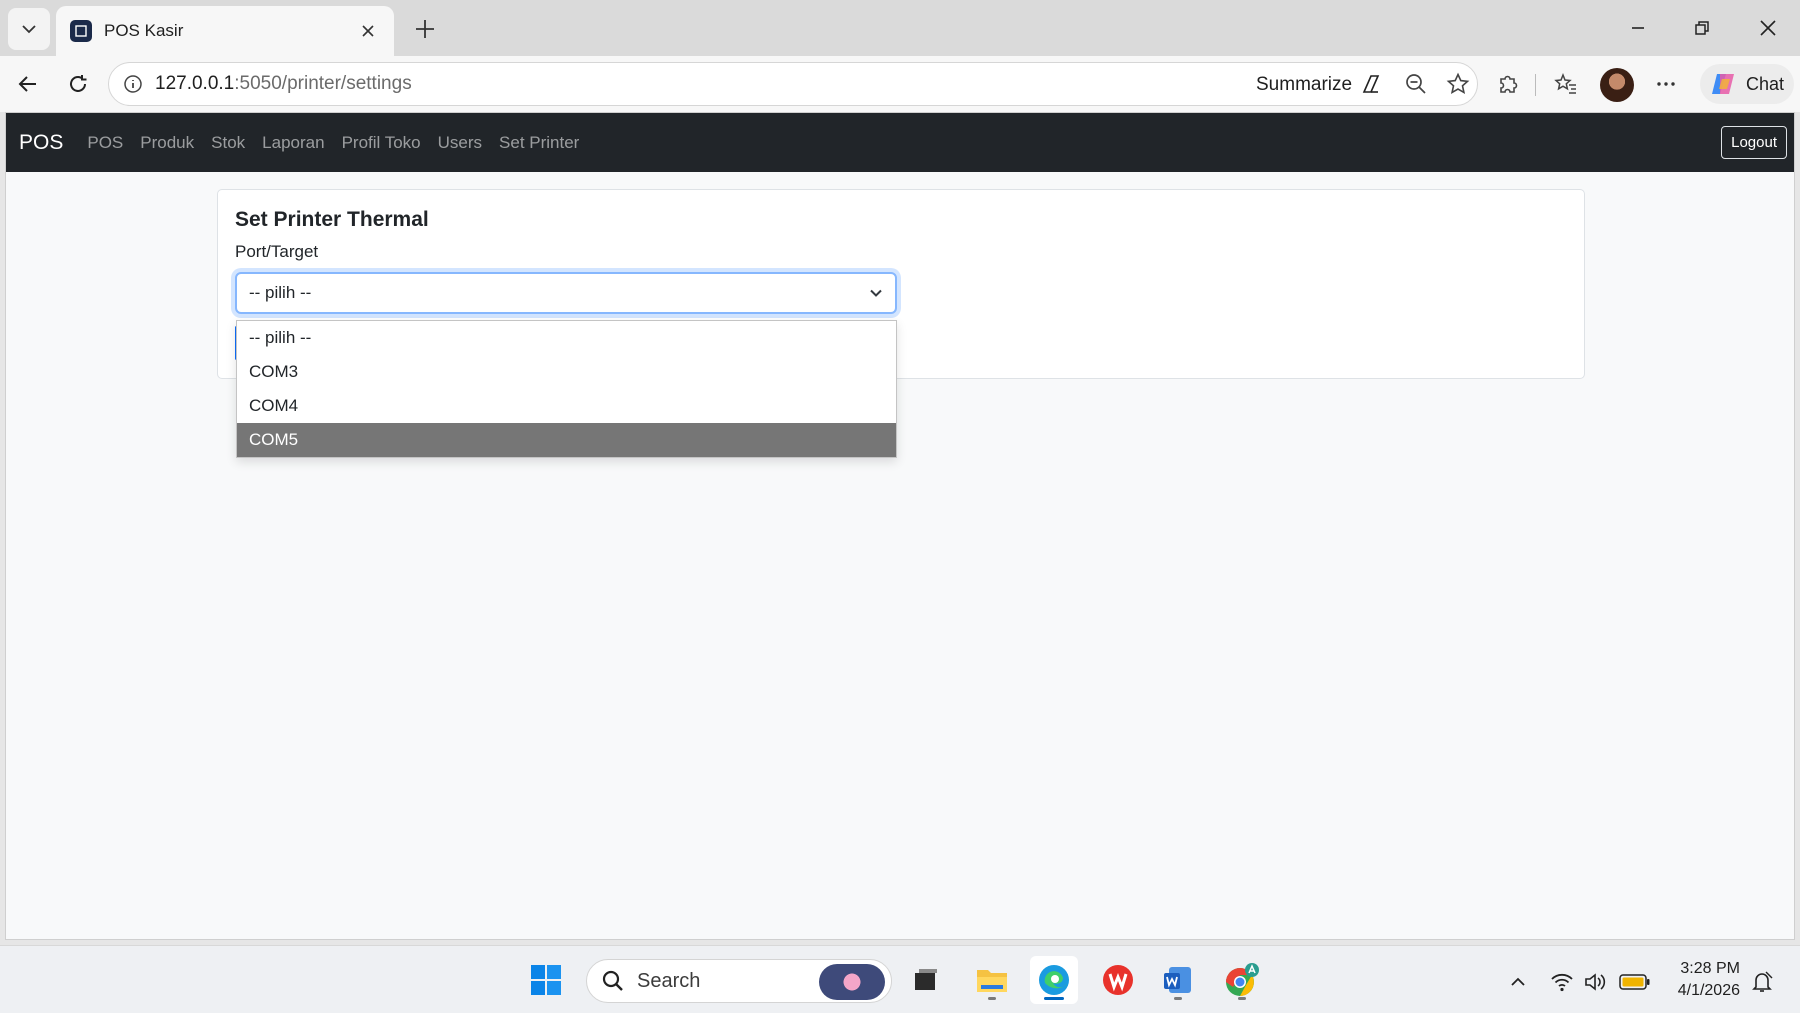 The image size is (1800, 1013). I want to click on nav-link-stok: Stok, so click(228, 143).